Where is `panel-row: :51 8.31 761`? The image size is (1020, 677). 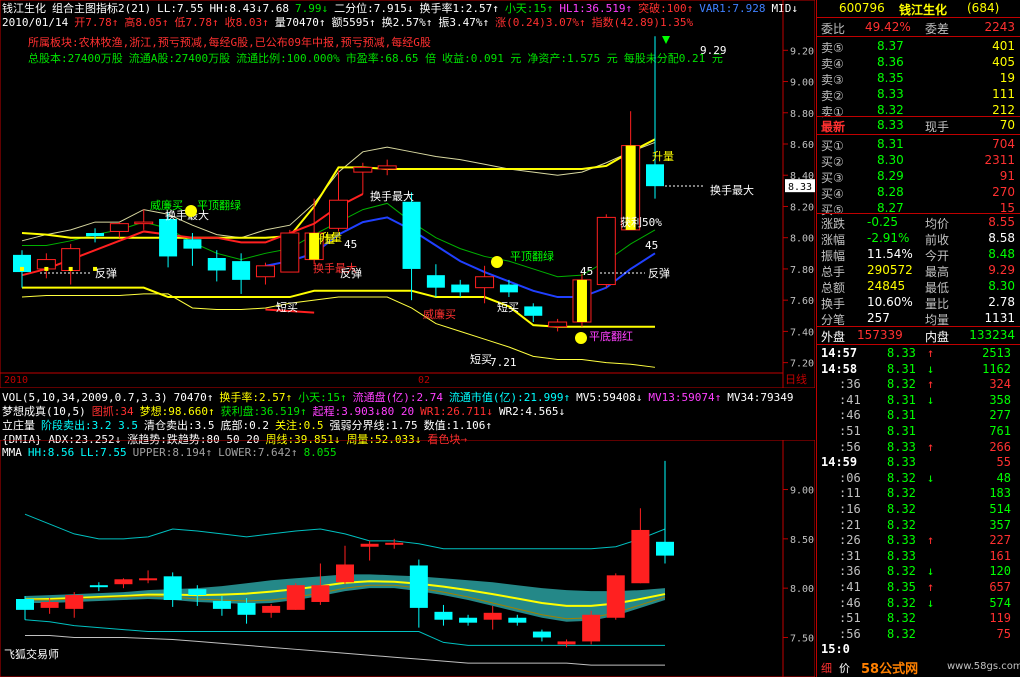 panel-row: :51 8.31 761 is located at coordinates (918, 431).